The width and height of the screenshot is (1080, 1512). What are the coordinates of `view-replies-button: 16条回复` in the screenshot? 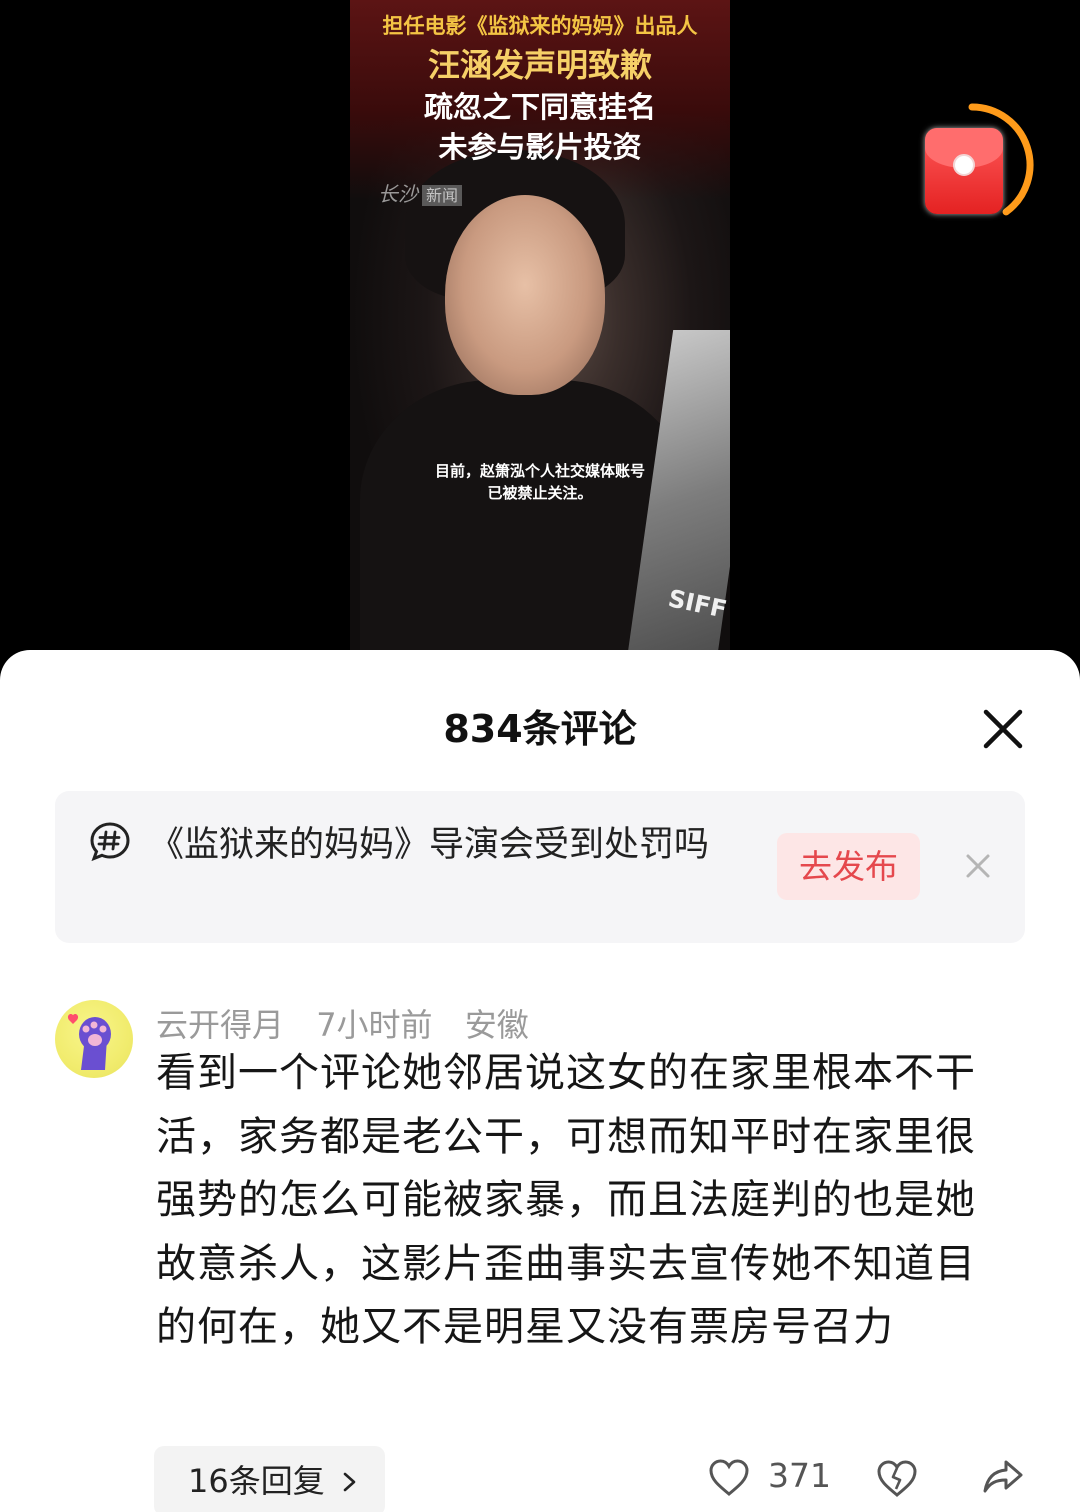 It's located at (269, 1479).